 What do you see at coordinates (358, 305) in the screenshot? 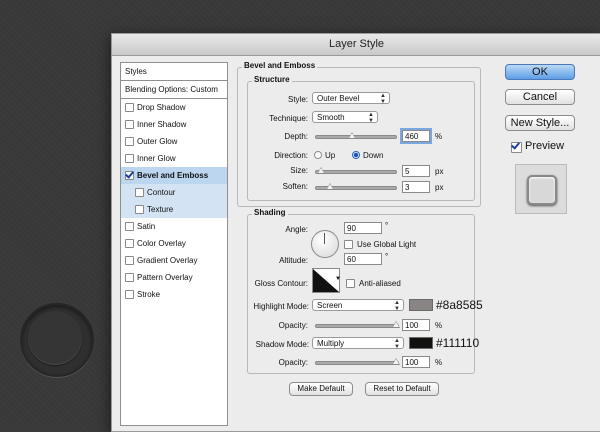
I see `highlight-mode-select: Screen ▲ ▼` at bounding box center [358, 305].